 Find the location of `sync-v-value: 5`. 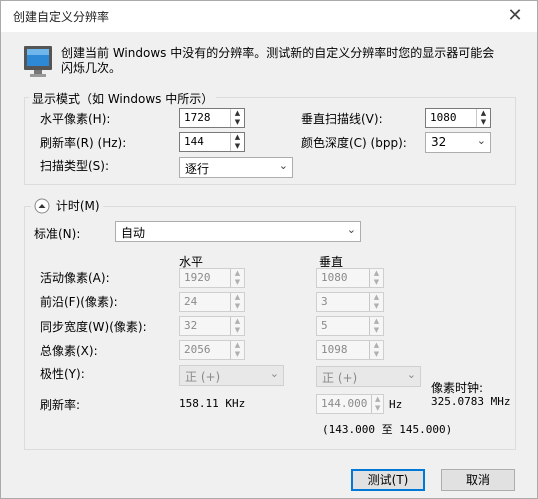

sync-v-value: 5 is located at coordinates (324, 325).